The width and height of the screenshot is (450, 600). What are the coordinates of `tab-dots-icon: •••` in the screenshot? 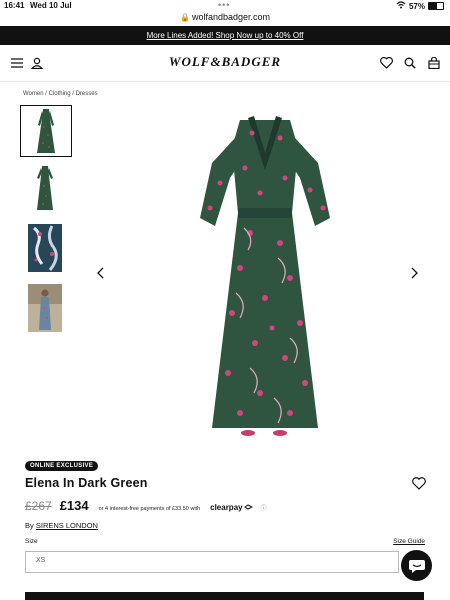 It's located at (224, 5).